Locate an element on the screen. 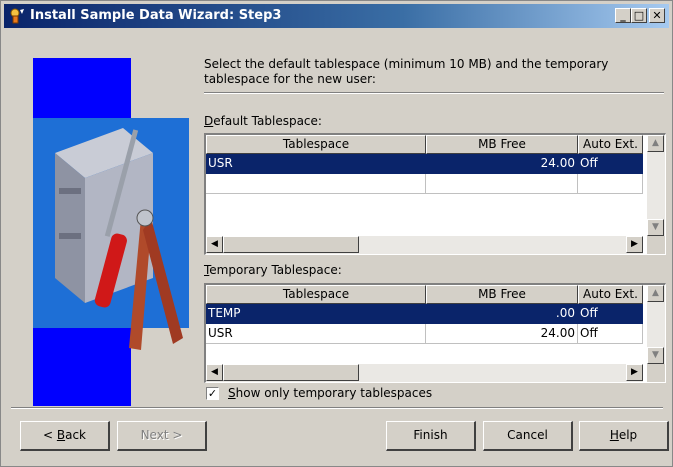 This screenshot has width=673, height=467. close-button: ✕ is located at coordinates (657, 15).